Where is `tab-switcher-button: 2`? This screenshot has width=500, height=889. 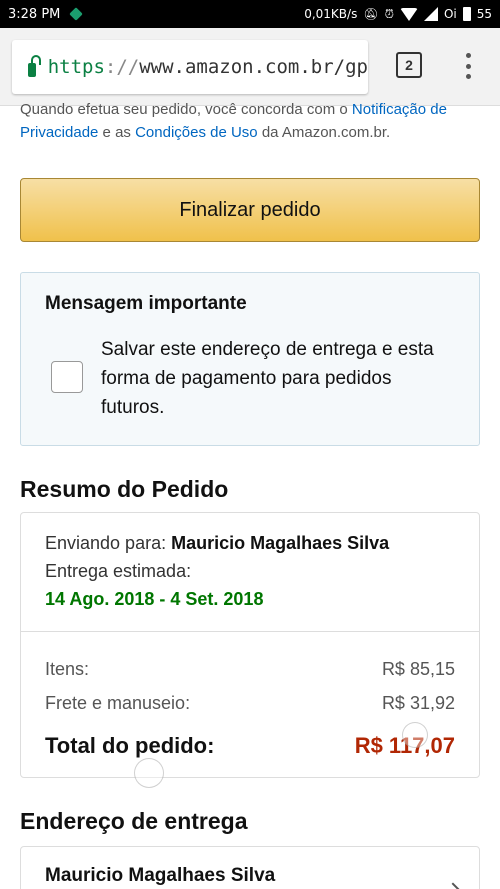 tab-switcher-button: 2 is located at coordinates (409, 65).